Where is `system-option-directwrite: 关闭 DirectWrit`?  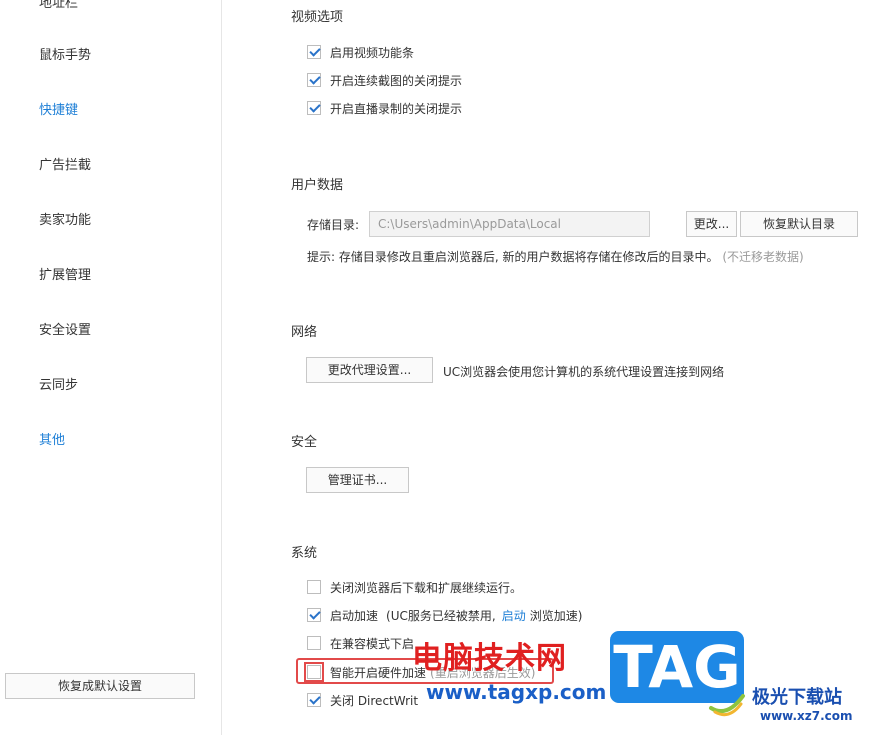
system-option-directwrite: 关闭 DirectWrit is located at coordinates (362, 700).